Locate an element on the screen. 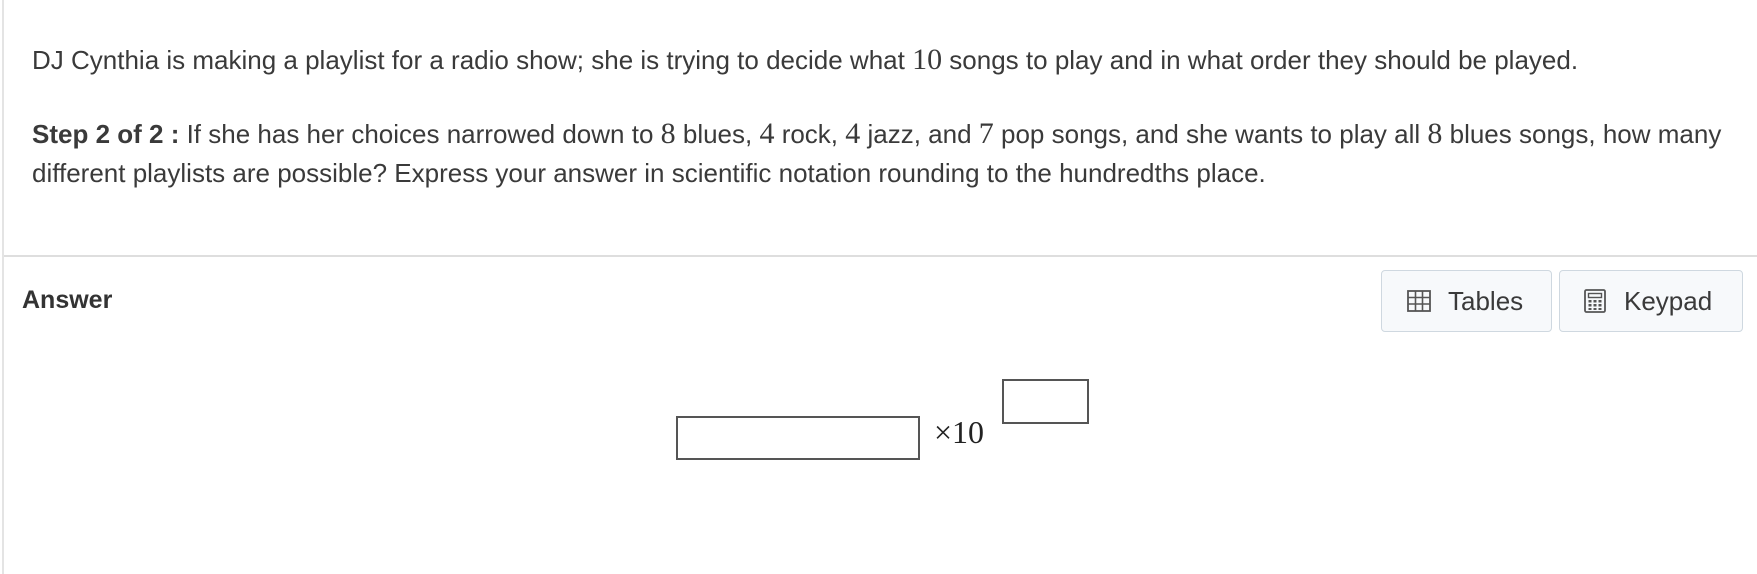  left-border is located at coordinates (3, 287).